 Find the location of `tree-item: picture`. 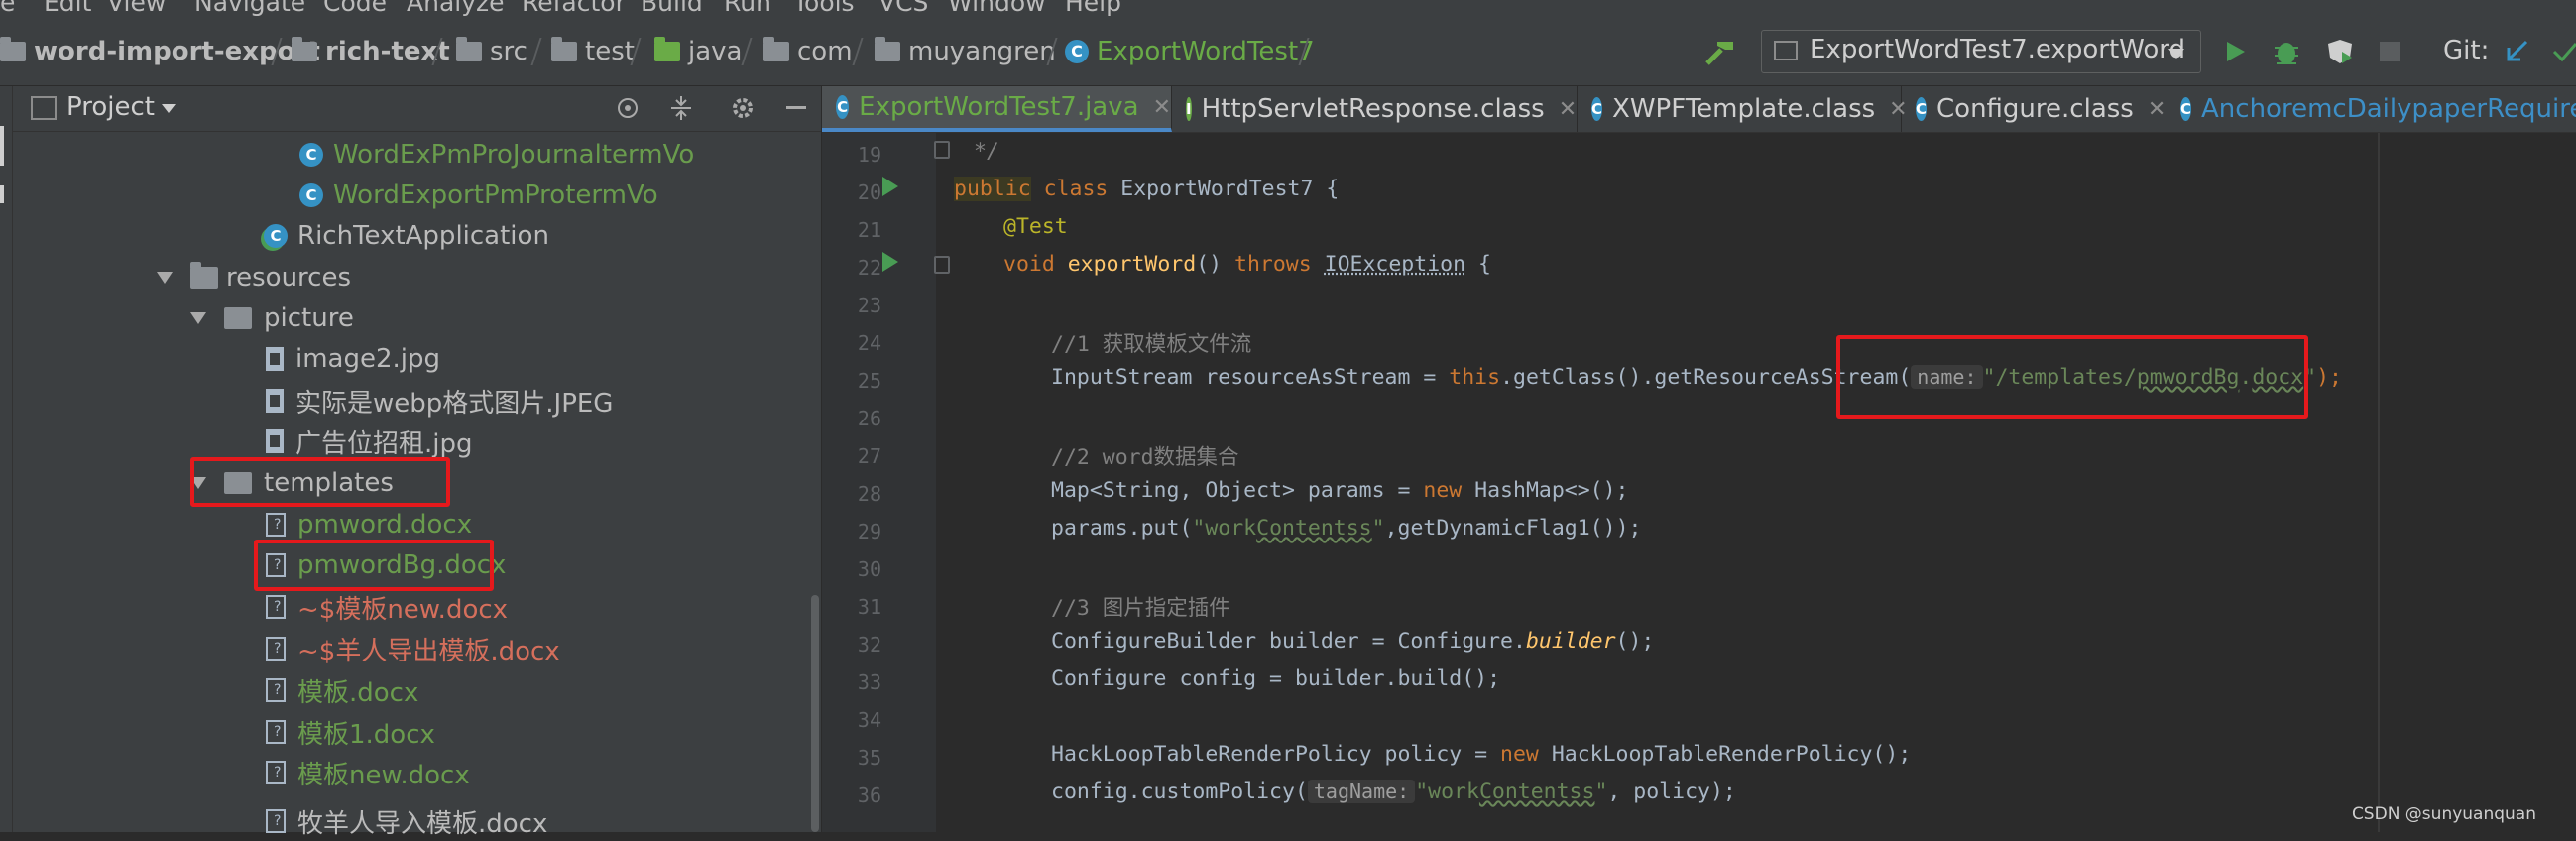

tree-item: picture is located at coordinates (272, 318).